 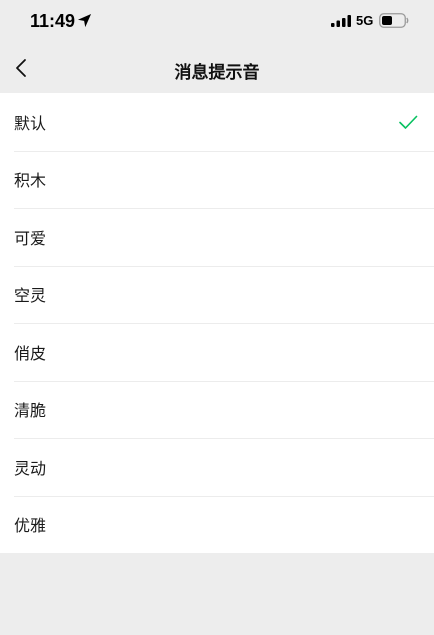 What do you see at coordinates (30, 296) in the screenshot?
I see `sound-option-label: 空灵` at bounding box center [30, 296].